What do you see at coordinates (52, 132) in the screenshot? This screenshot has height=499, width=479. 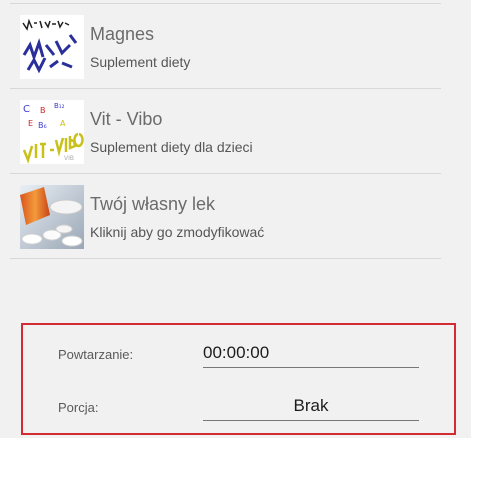 I see `vit-vibo-logo-icon: C B B₁₂ E B₆ A VIB` at bounding box center [52, 132].